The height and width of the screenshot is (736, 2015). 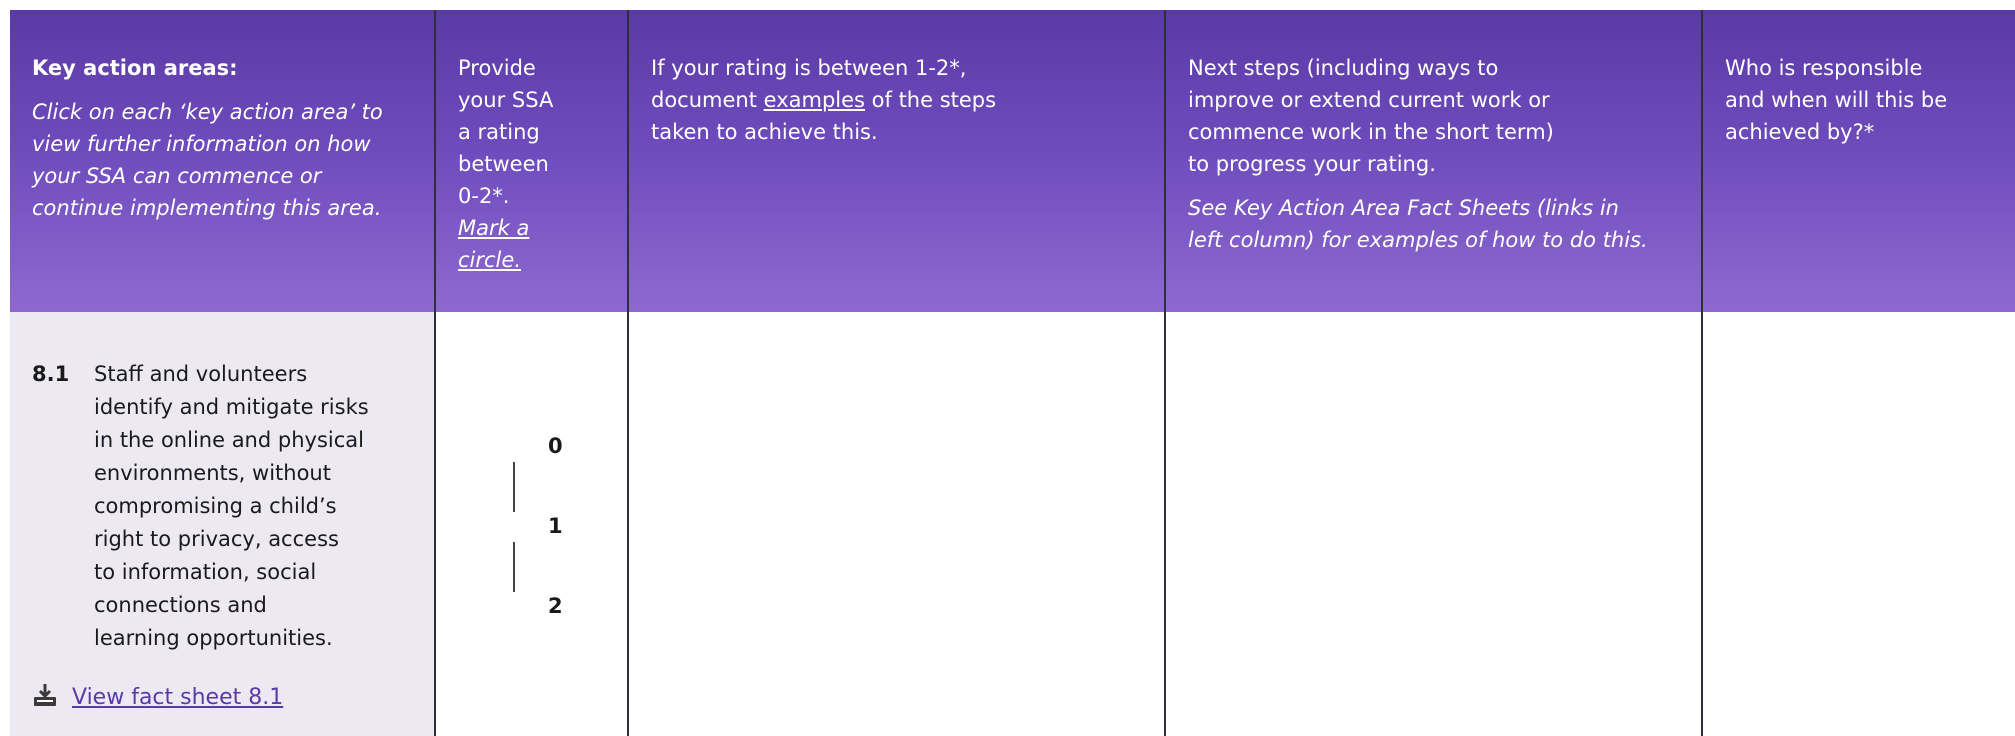 What do you see at coordinates (809, 68) in the screenshot?
I see `header-text: If your rating is between 1-2*,` at bounding box center [809, 68].